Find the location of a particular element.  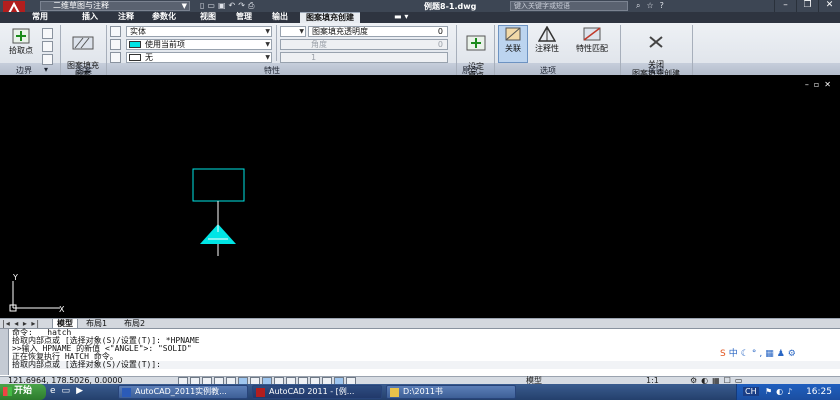

tab-output: 输出 is located at coordinates (280, 17).